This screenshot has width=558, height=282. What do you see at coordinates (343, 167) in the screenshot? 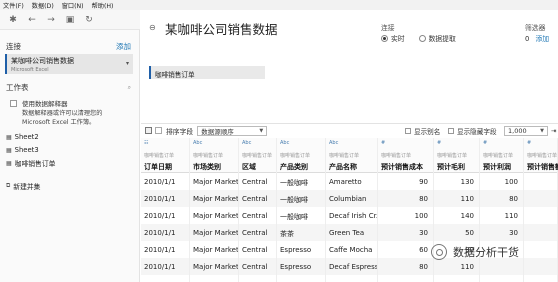
I see `column-name: 产品名称` at bounding box center [343, 167].